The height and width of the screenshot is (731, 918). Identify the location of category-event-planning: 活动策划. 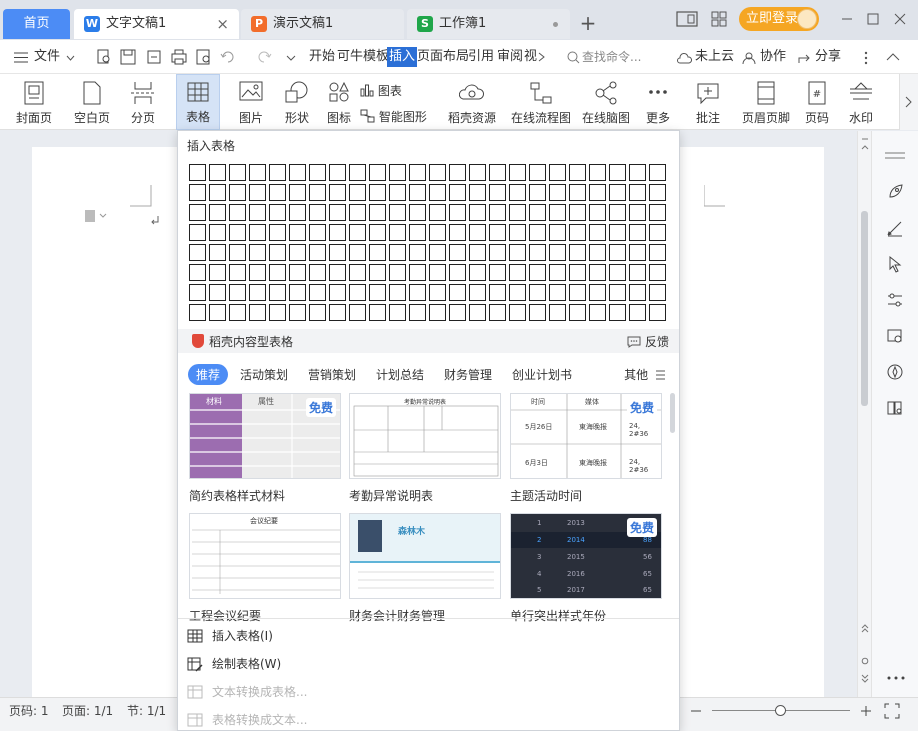
(264, 374).